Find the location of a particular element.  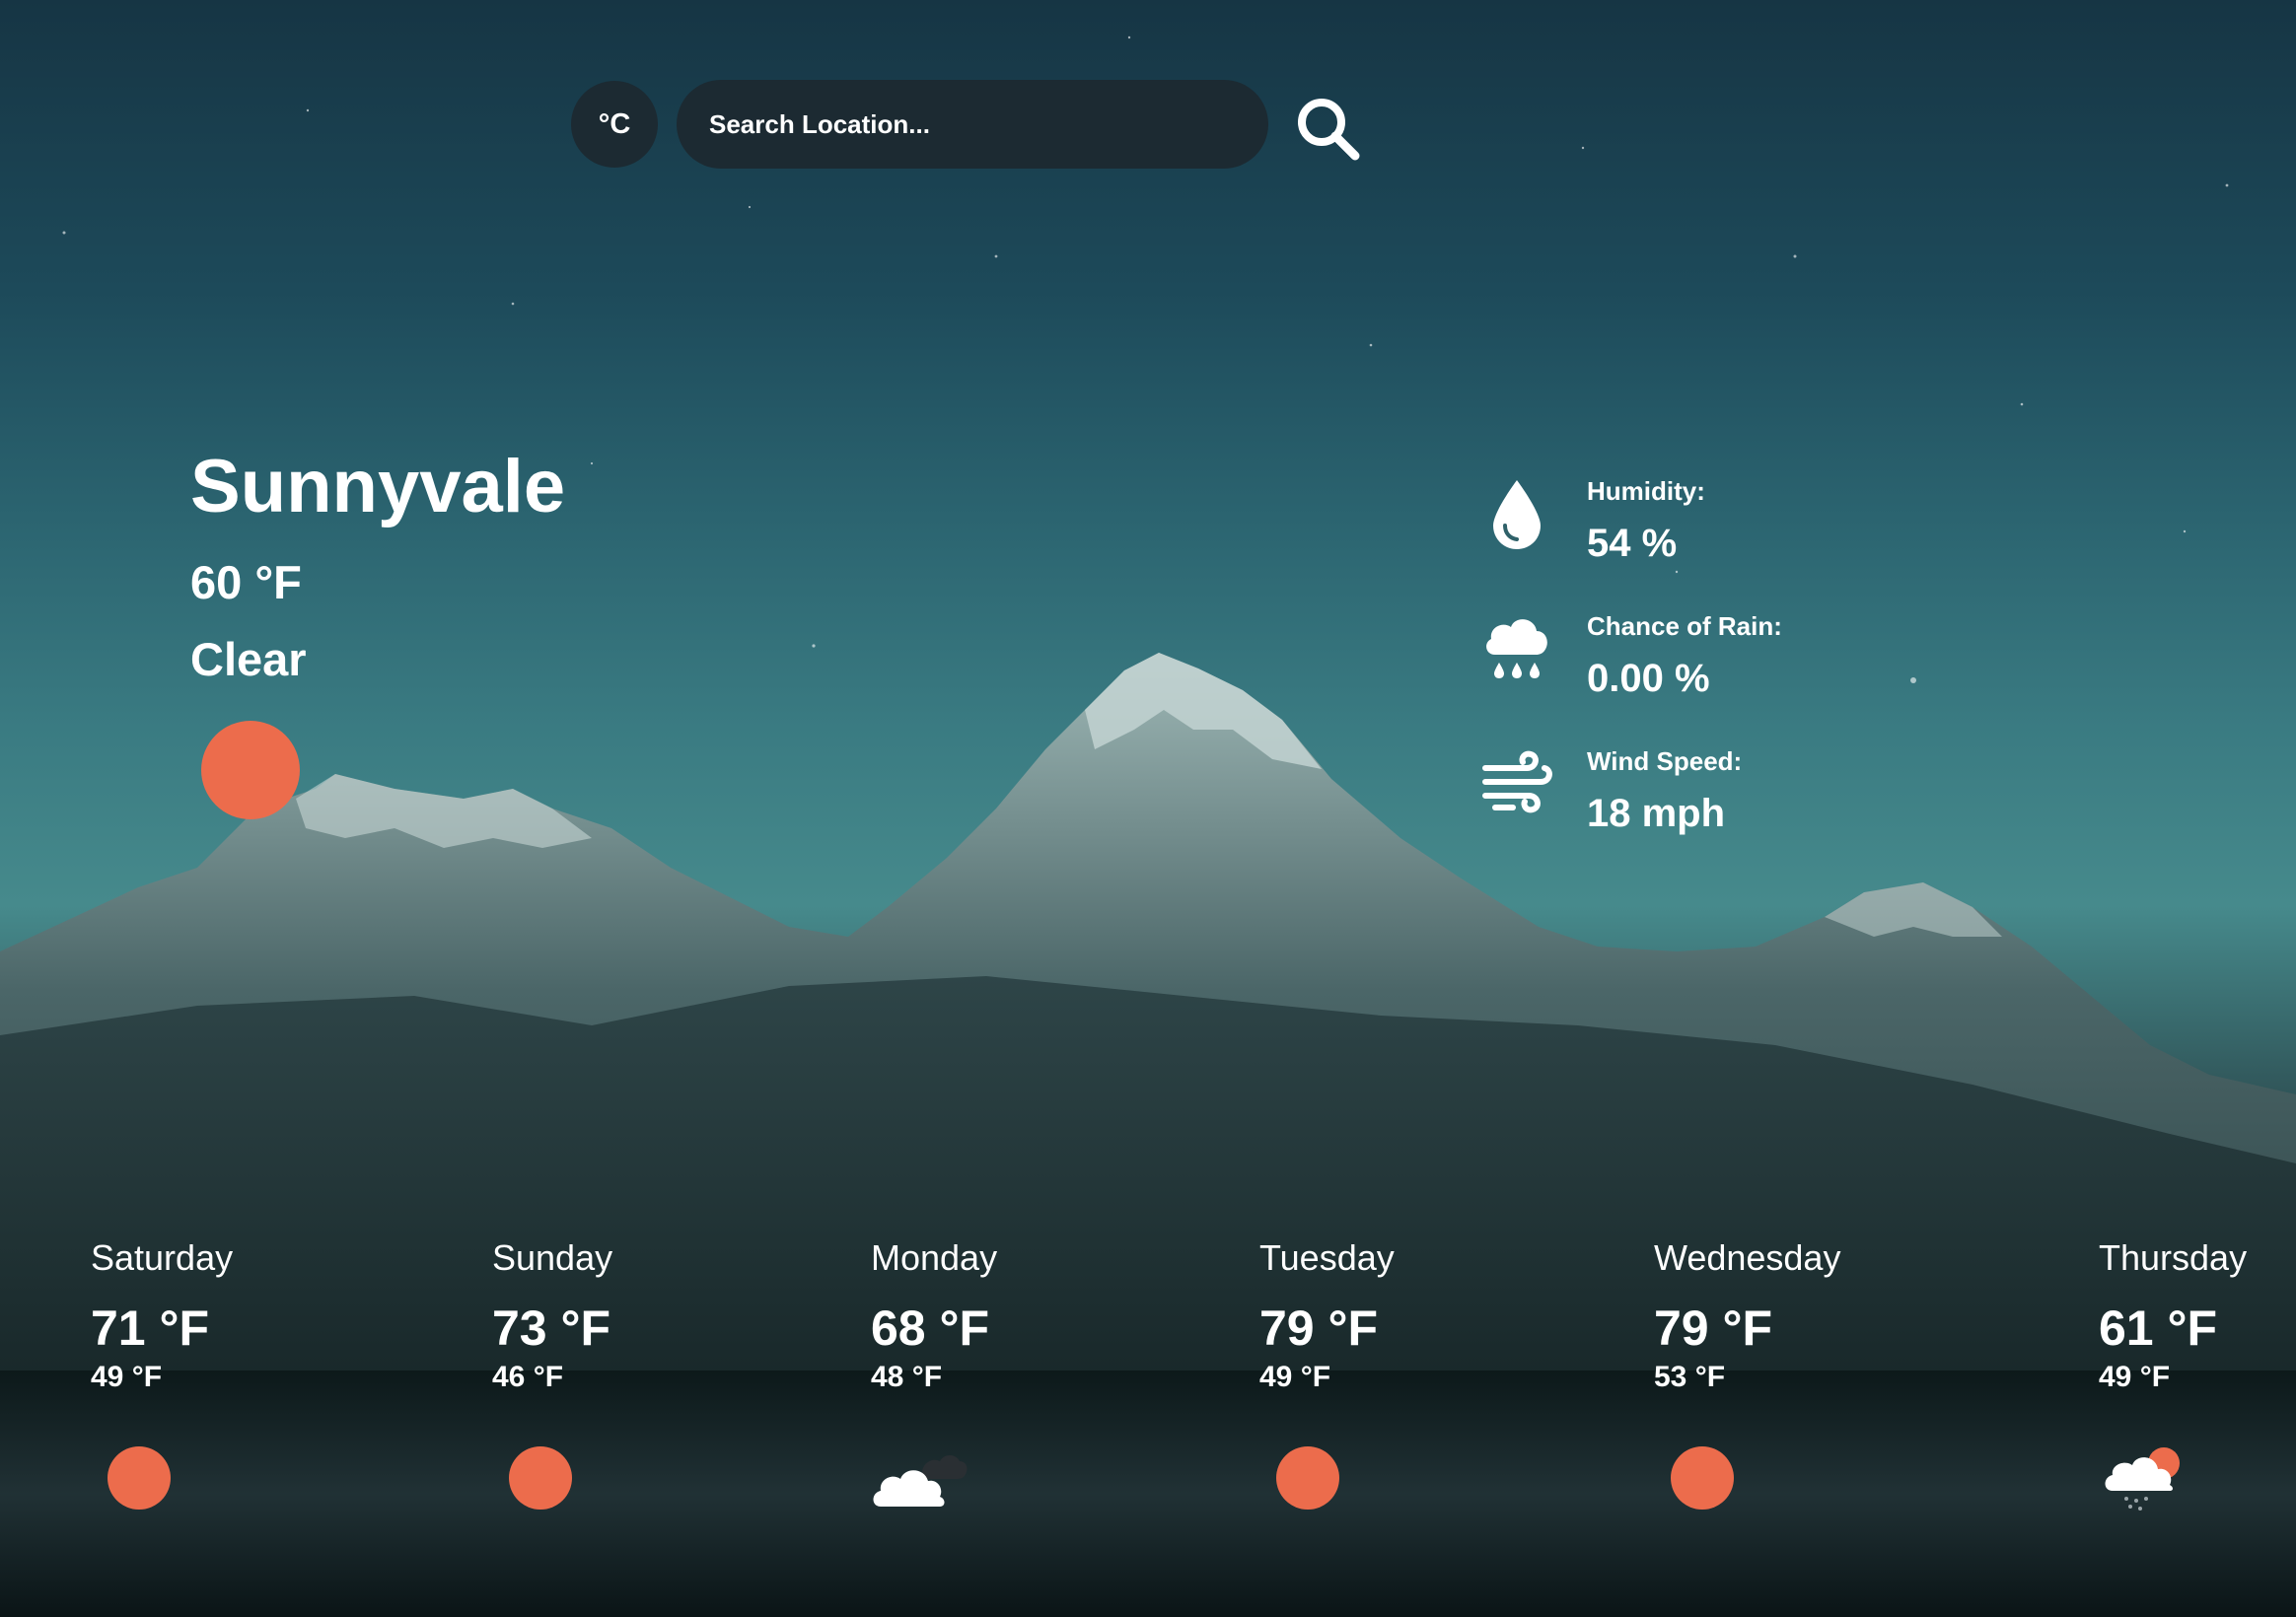

forecast-day-name: Thursday is located at coordinates (2174, 1257).